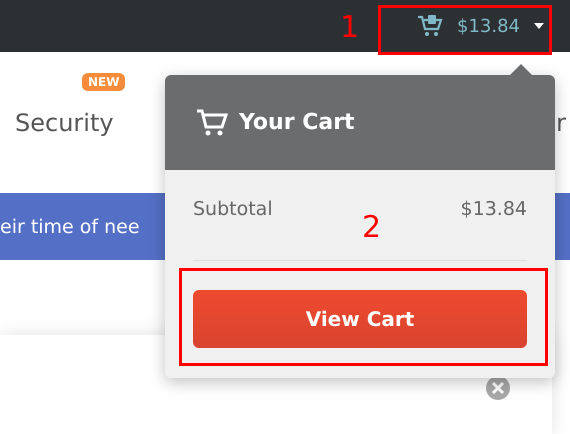 The height and width of the screenshot is (434, 570). I want to click on cart-dropdown-toggle: $13.84, so click(480, 26).